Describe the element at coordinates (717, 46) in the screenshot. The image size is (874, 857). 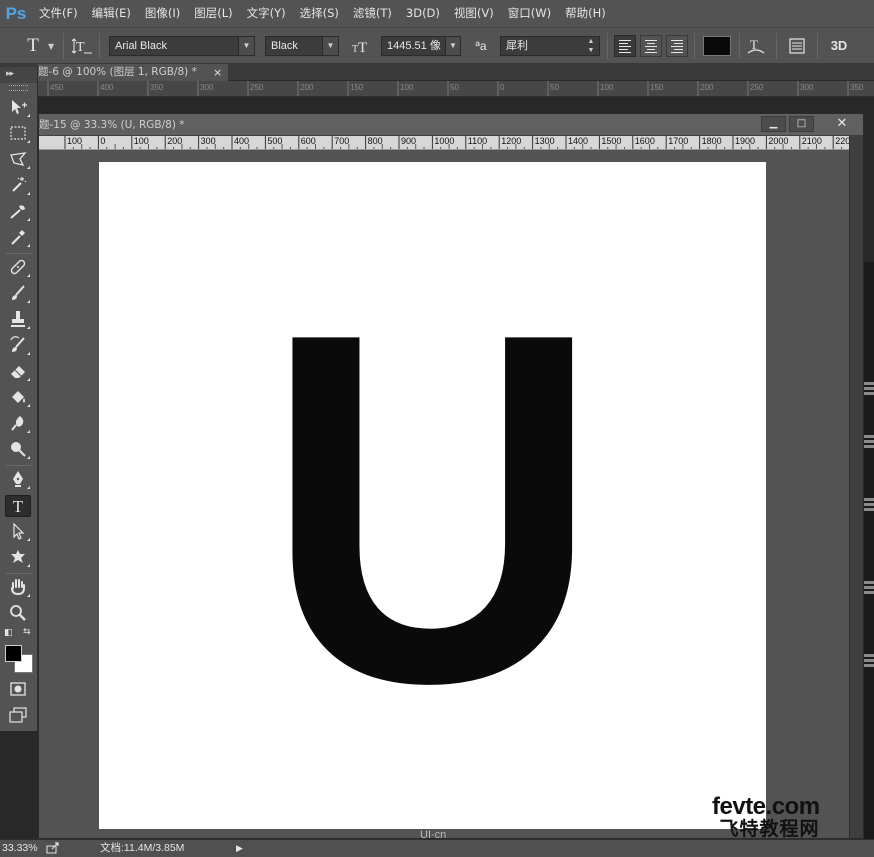
I see `text-color-swatch` at that location.